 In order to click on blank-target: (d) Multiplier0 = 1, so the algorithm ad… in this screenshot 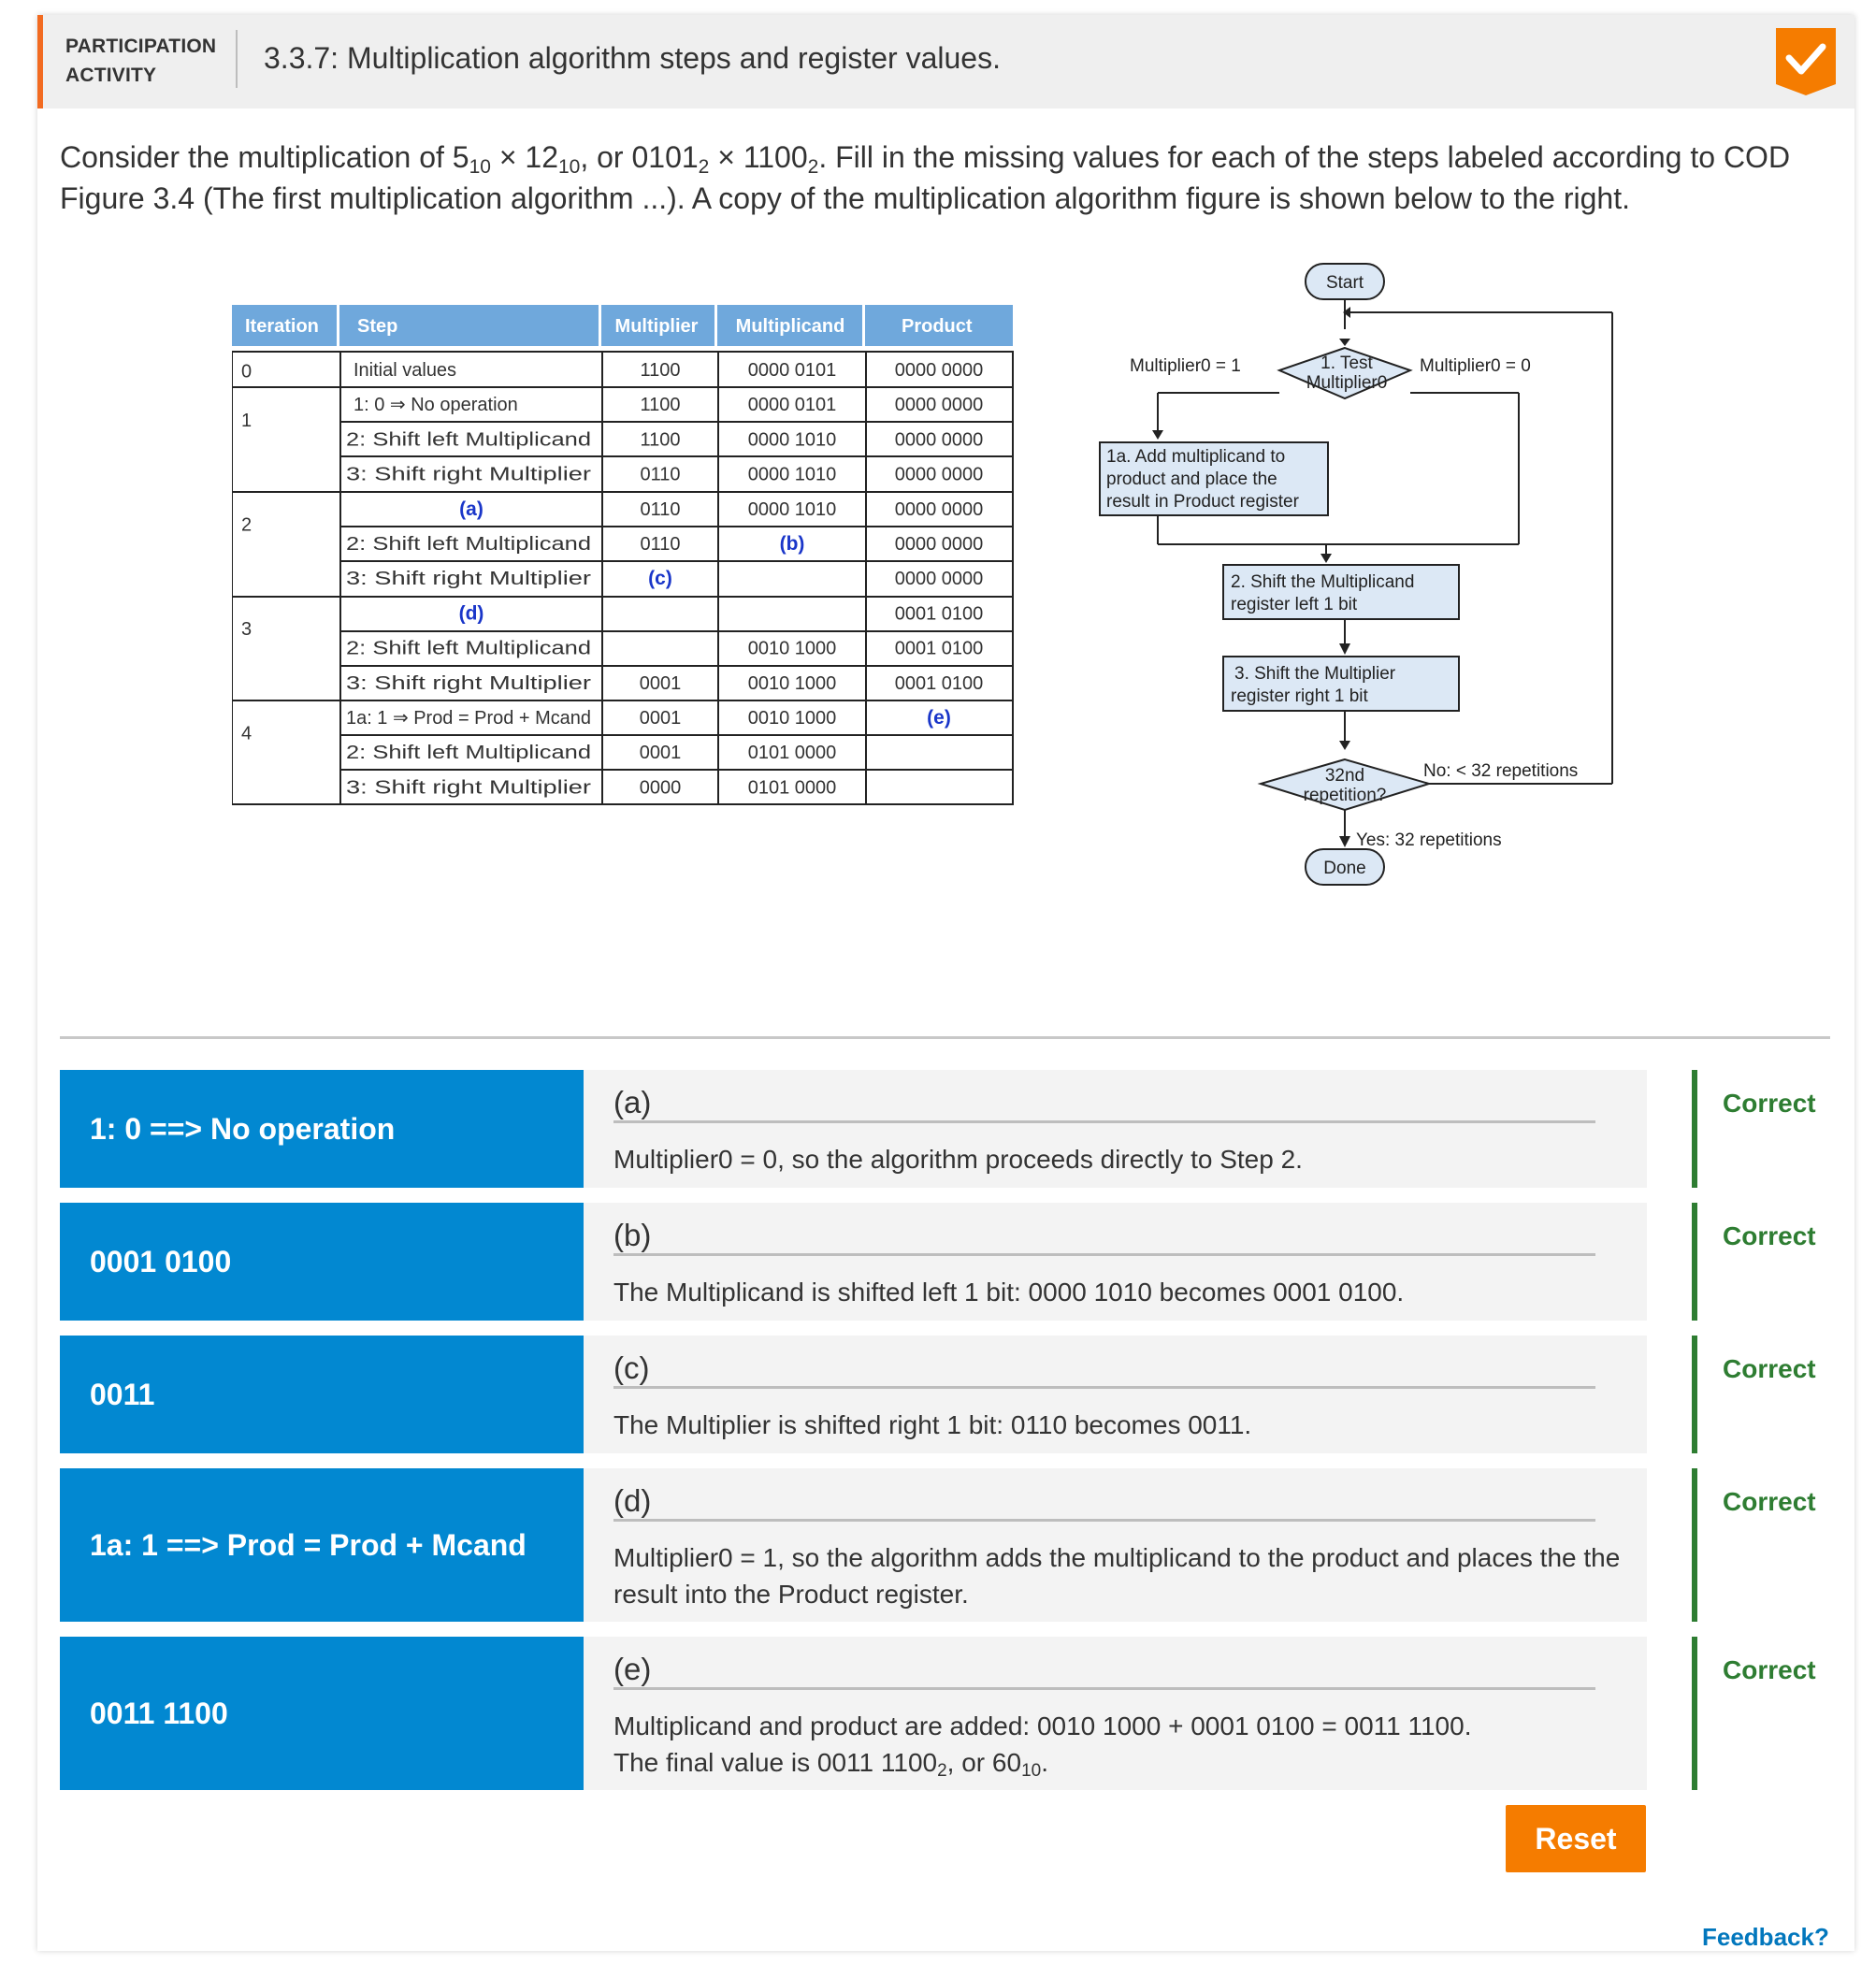, I will do `click(1115, 1545)`.